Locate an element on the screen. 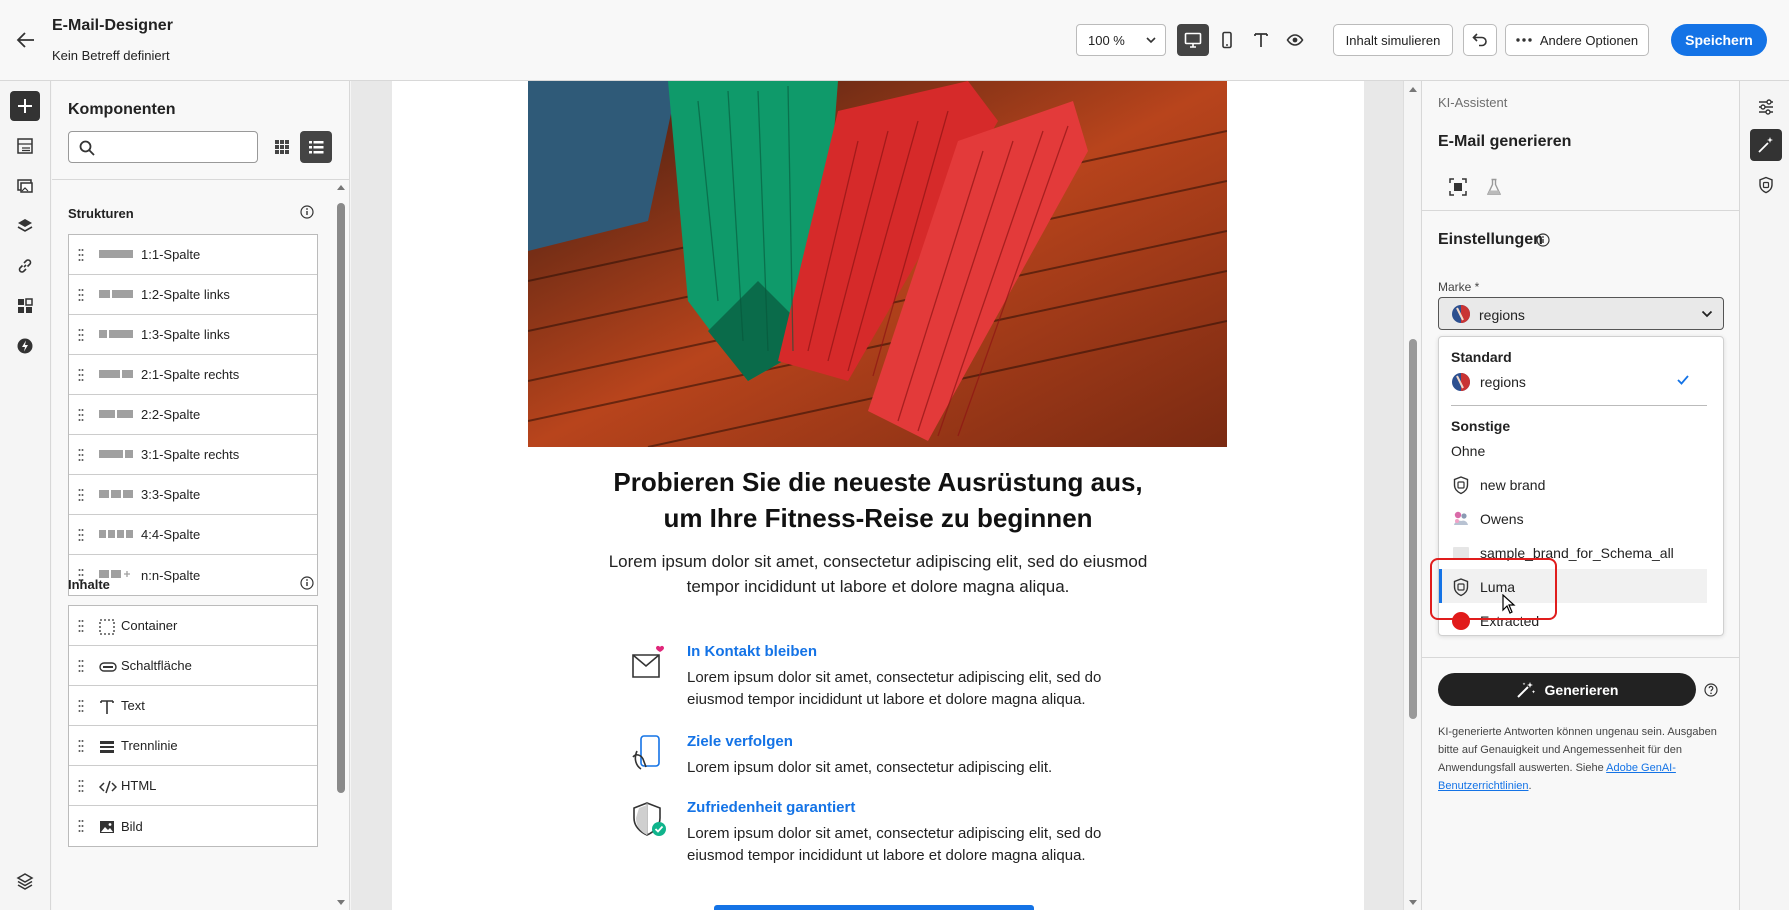 Image resolution: width=1789 pixels, height=910 pixels. contents-list: Container Schaltfläche Text Trennlinie H is located at coordinates (193, 726).